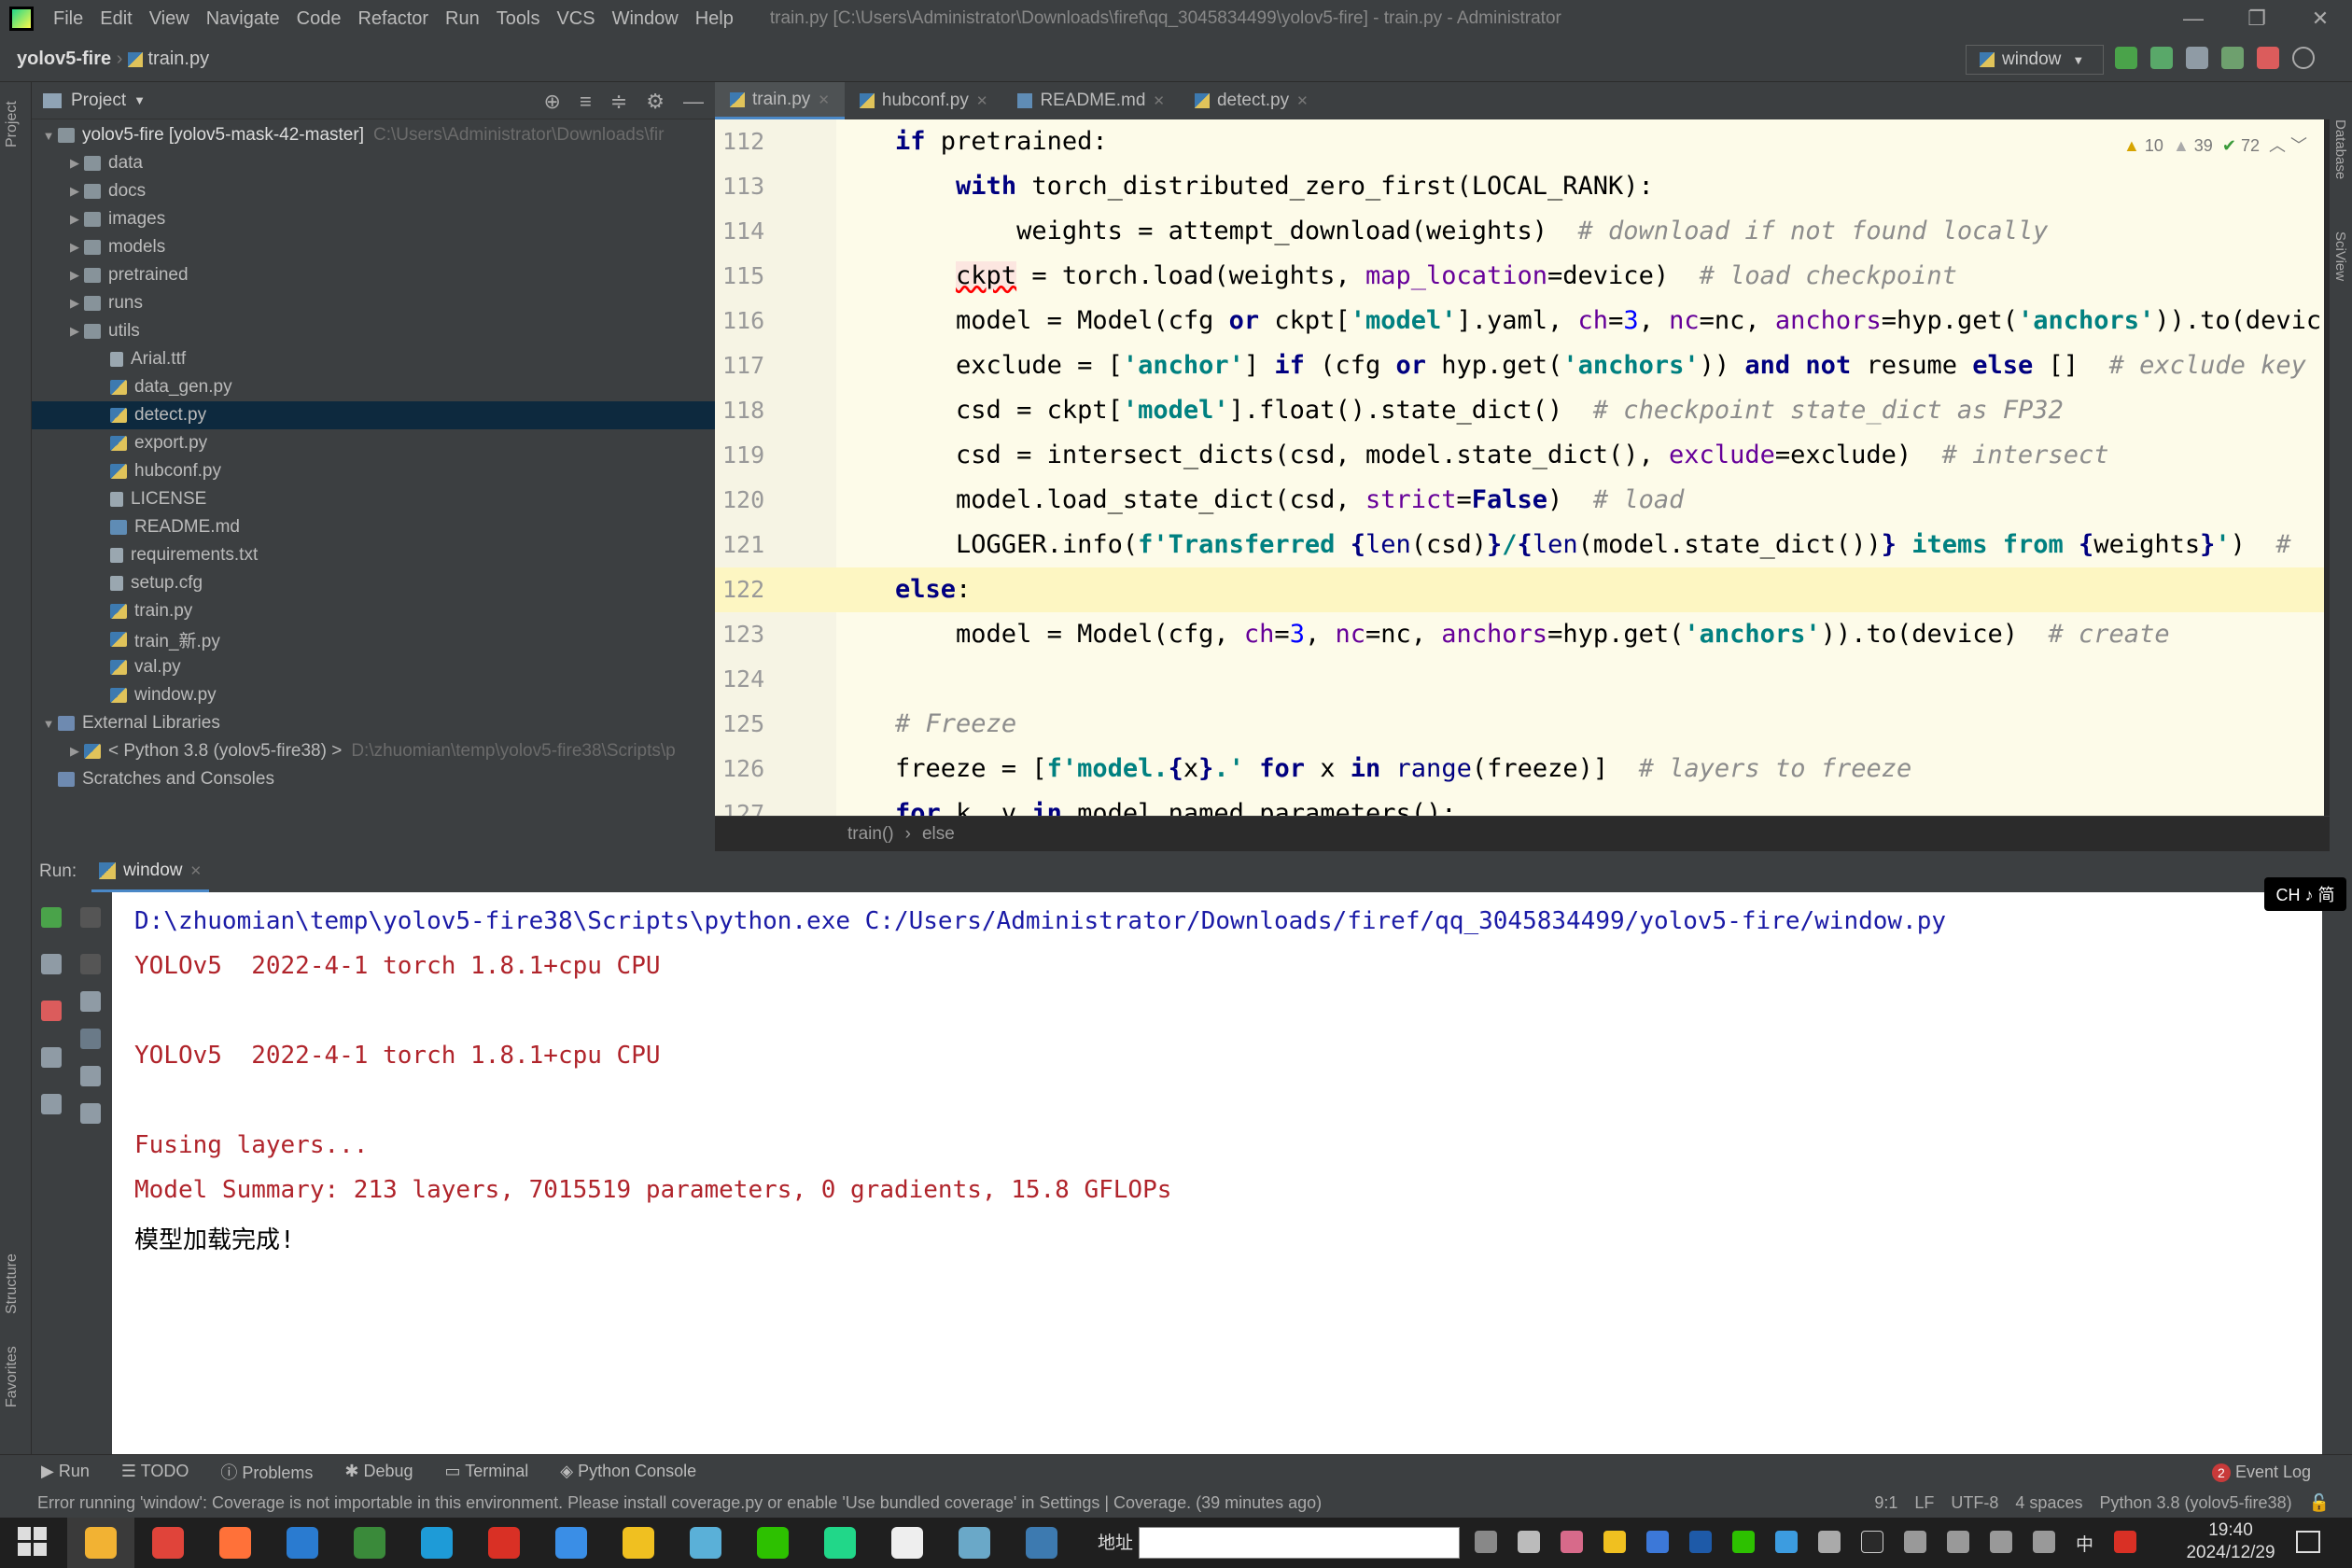  Describe the element at coordinates (1958, 1542) in the screenshot. I see `display-icon` at that location.